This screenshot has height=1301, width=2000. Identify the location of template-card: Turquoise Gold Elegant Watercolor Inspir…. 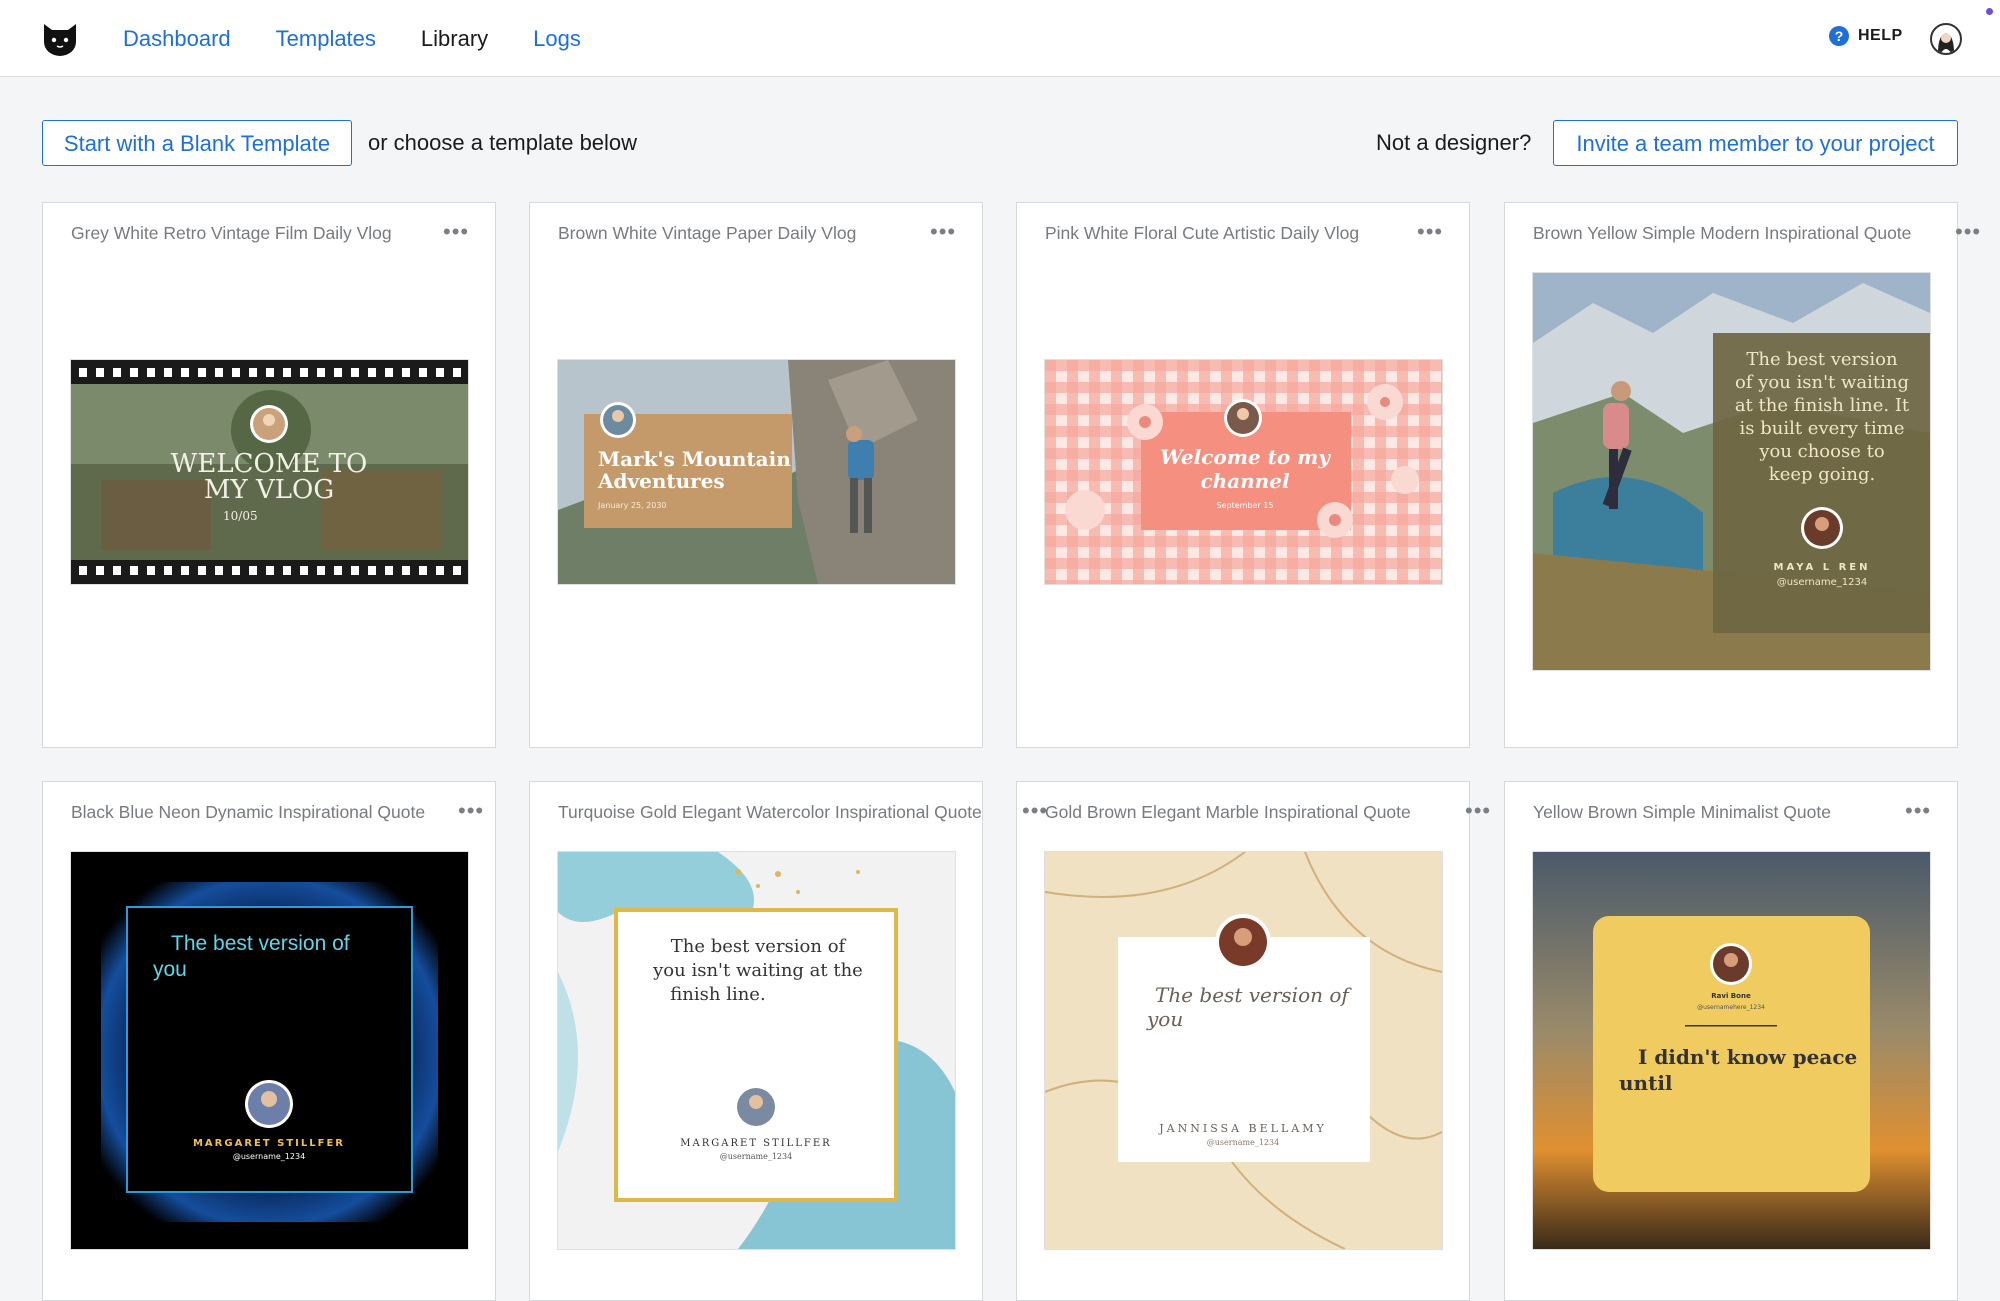
(787, 1041).